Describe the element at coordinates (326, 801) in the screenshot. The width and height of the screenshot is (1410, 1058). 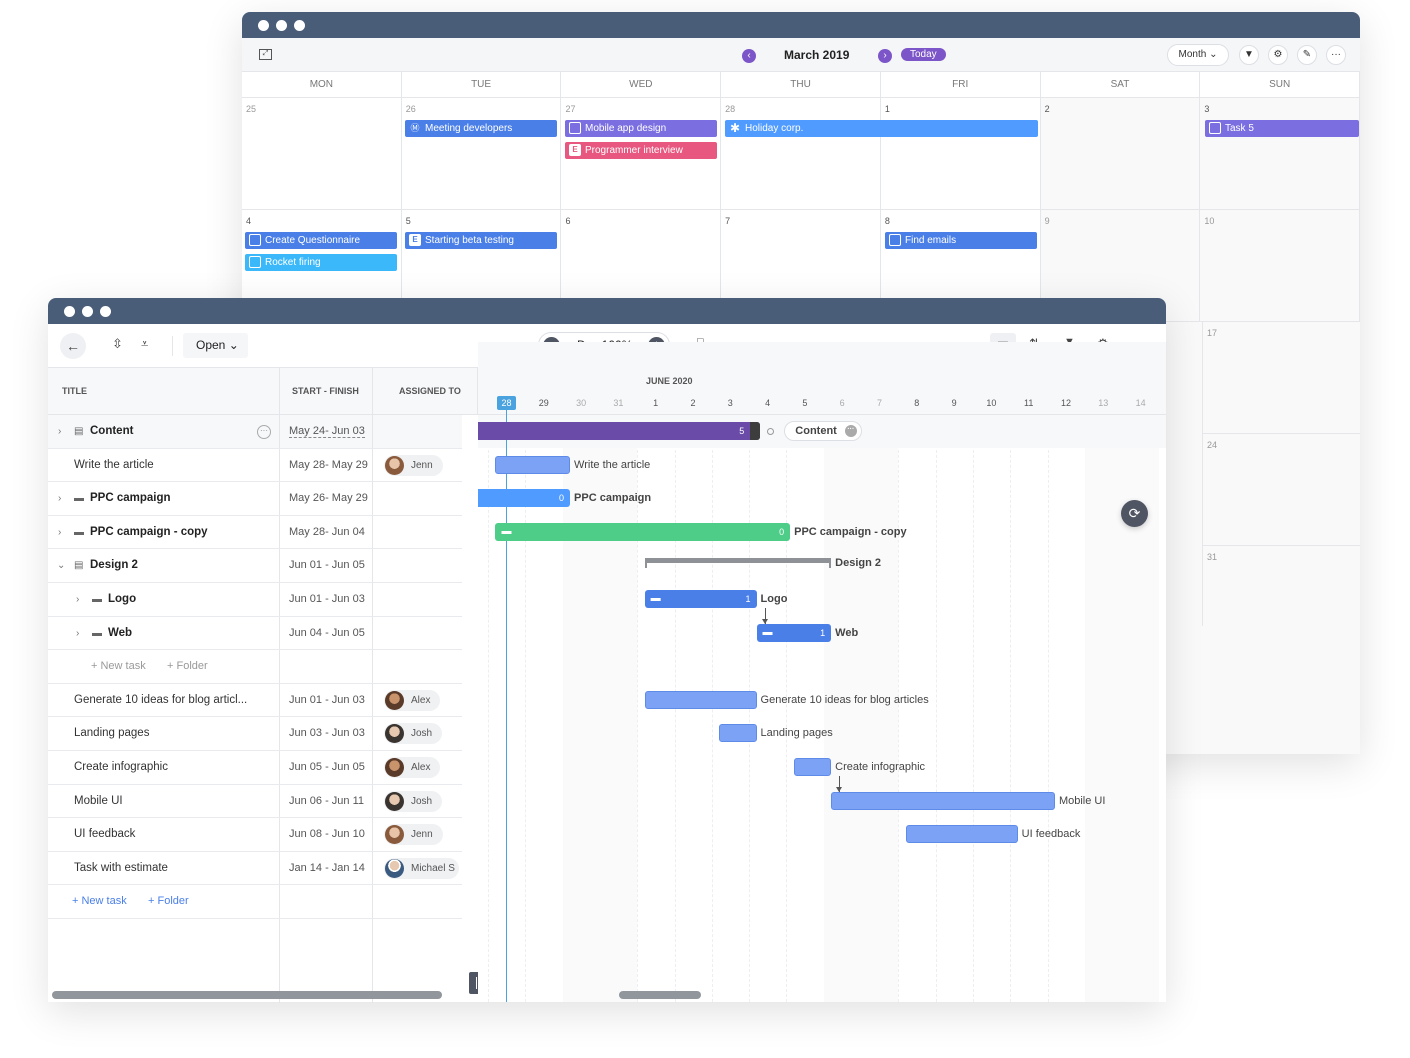
I see `task-dates: Jun 06 - Jun 11` at that location.